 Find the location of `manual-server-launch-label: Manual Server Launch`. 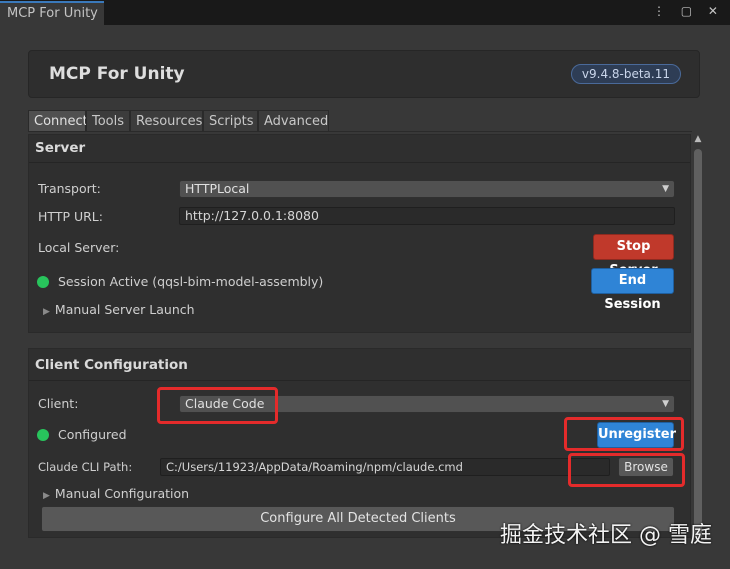

manual-server-launch-label: Manual Server Launch is located at coordinates (124, 309).